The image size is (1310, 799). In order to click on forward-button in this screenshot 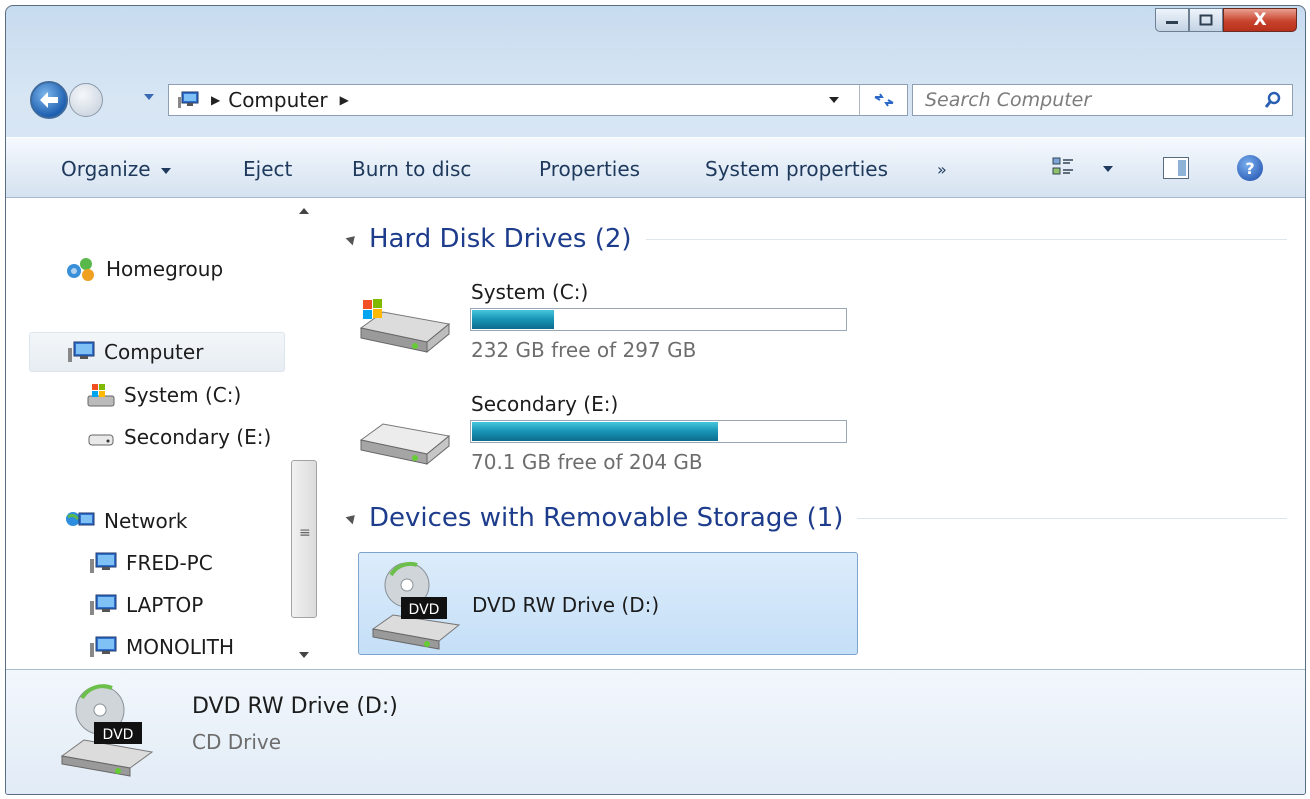, I will do `click(86, 100)`.